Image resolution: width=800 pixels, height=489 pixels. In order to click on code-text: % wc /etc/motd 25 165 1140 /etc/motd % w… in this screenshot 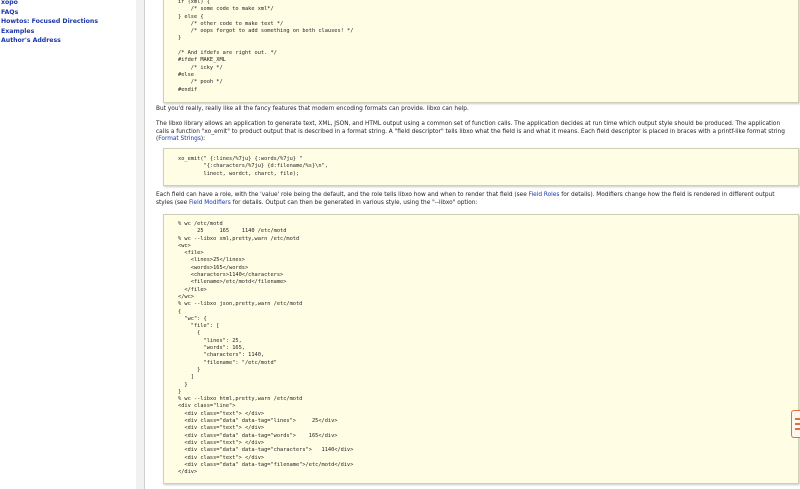, I will do `click(266, 348)`.